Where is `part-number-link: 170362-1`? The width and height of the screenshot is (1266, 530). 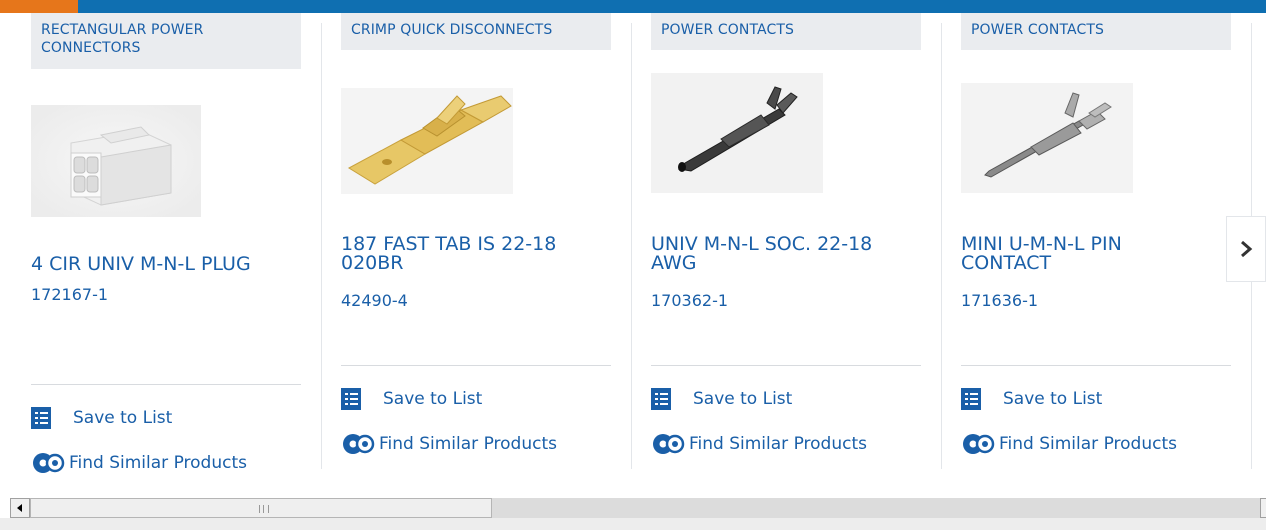 part-number-link: 170362-1 is located at coordinates (689, 300).